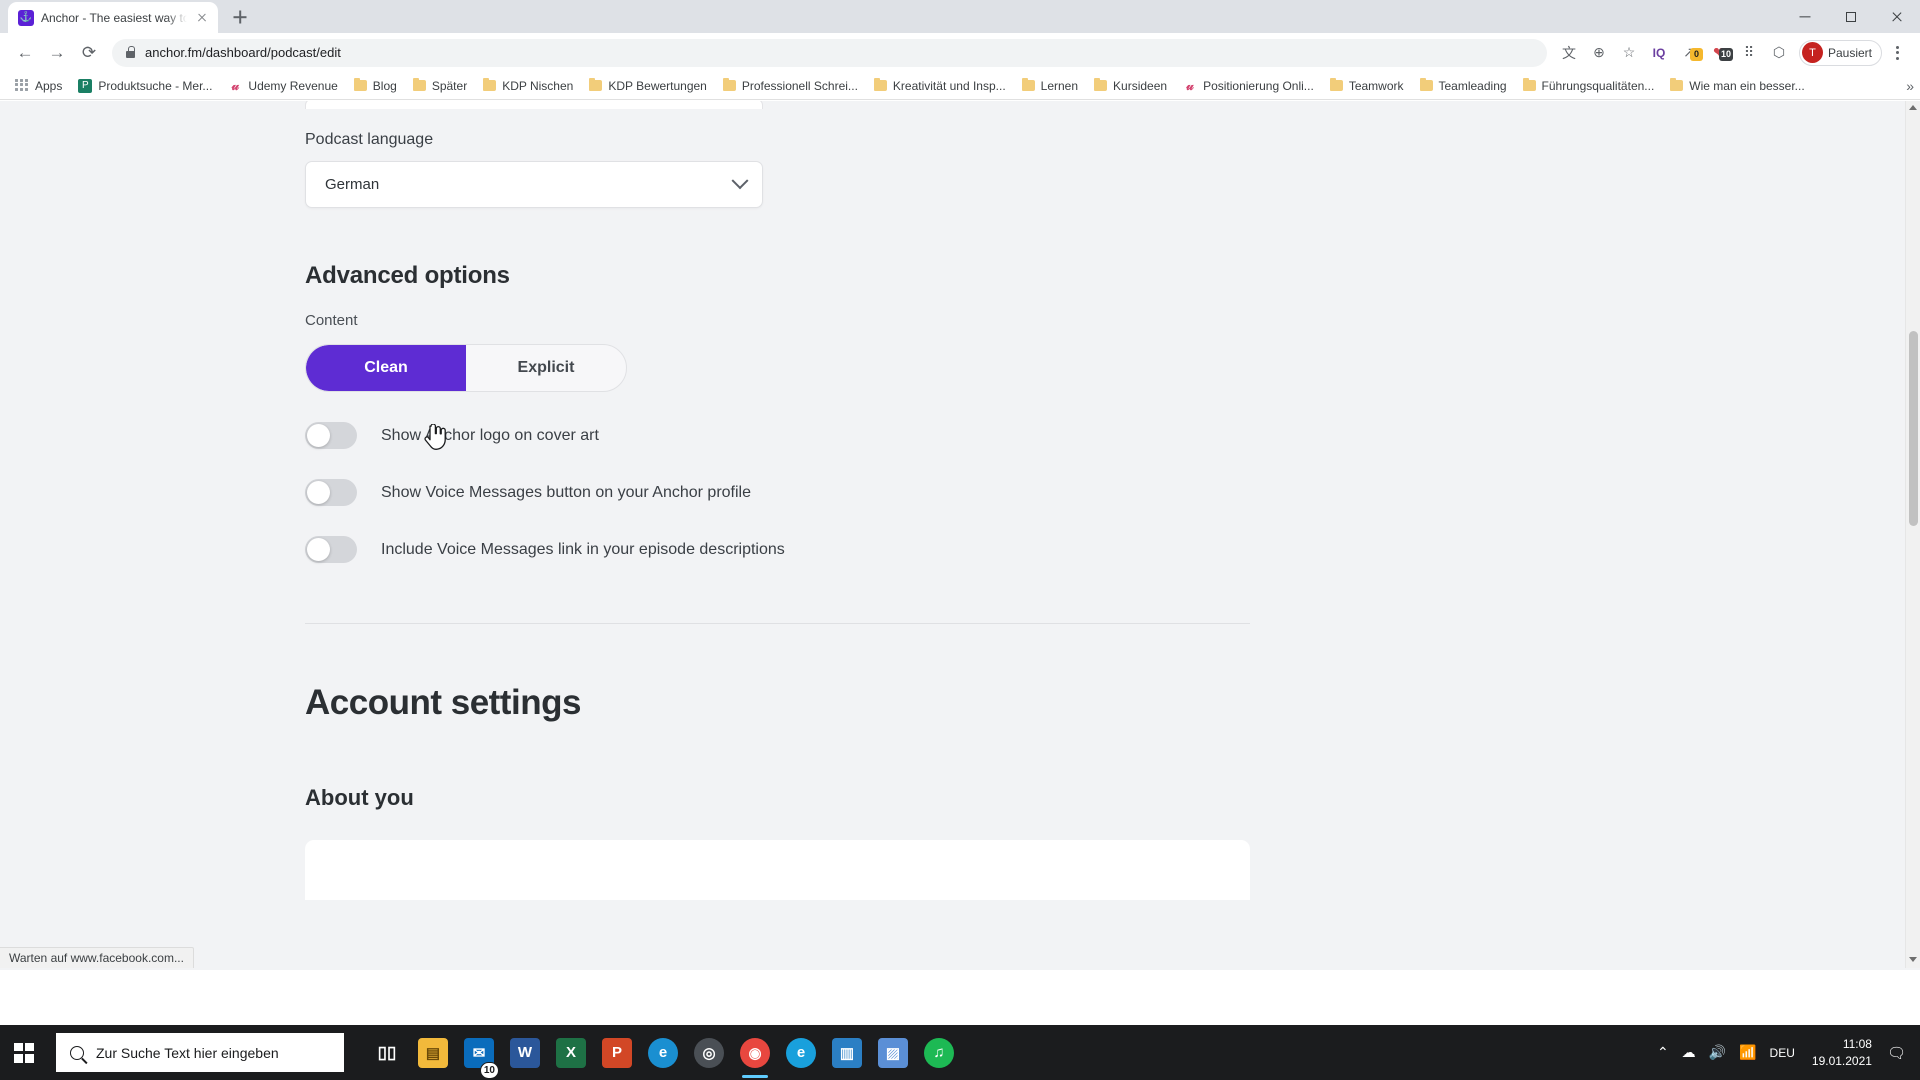 The height and width of the screenshot is (1080, 1920). What do you see at coordinates (939, 1052) in the screenshot?
I see `spotify-icon: ♫` at bounding box center [939, 1052].